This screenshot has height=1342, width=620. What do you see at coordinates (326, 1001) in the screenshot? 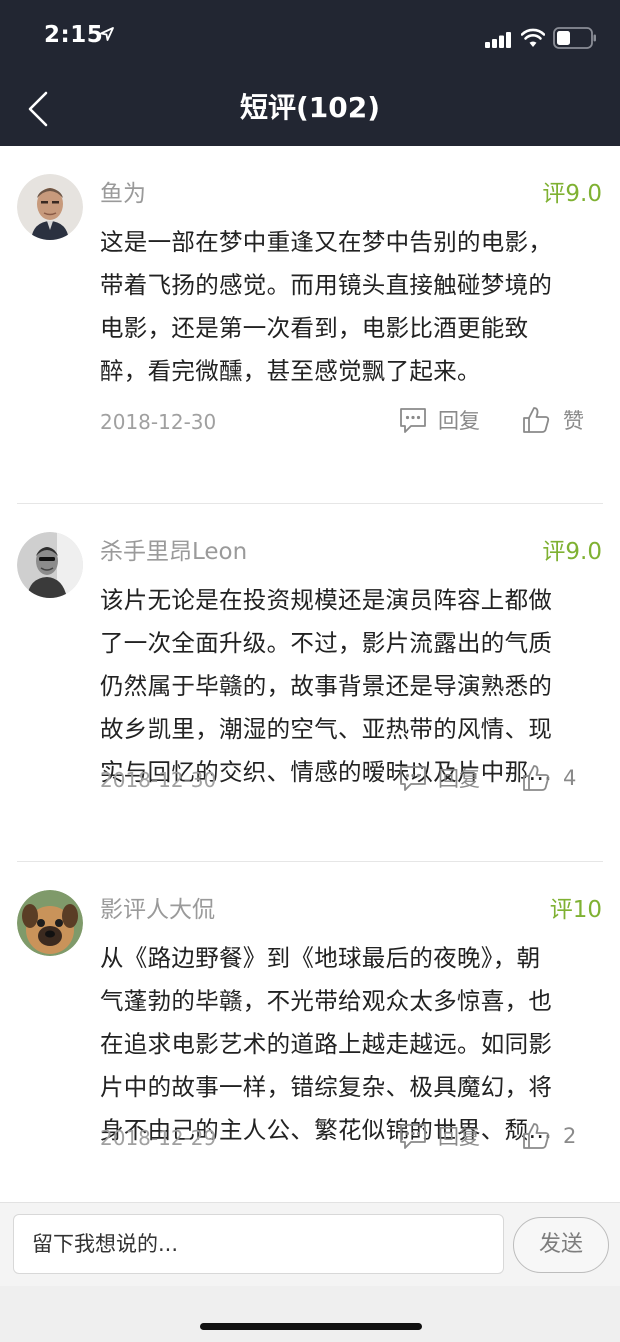
I see `comment-text-line: 气蓬勃的毕赣，不光带给观众太多惊喜，也` at bounding box center [326, 1001].